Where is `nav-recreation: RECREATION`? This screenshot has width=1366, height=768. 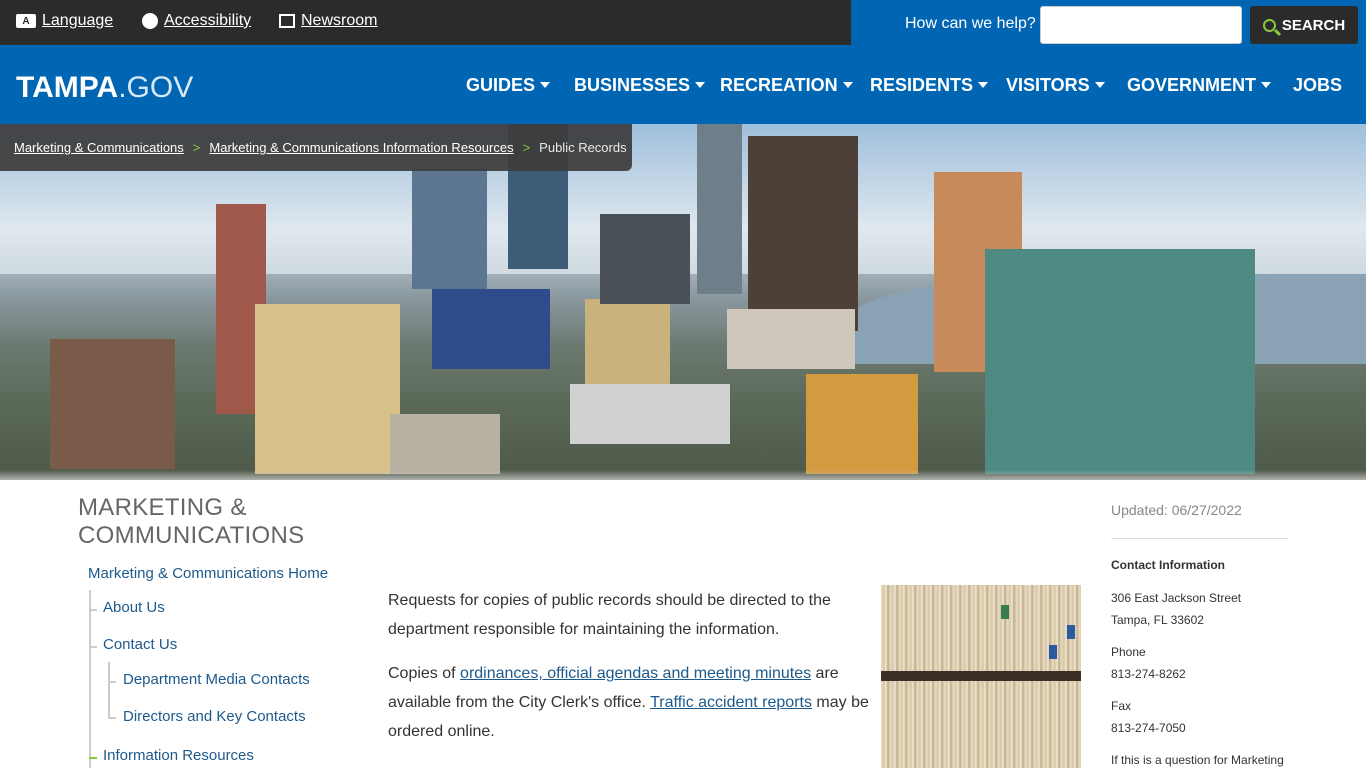 nav-recreation: RECREATION is located at coordinates (786, 85).